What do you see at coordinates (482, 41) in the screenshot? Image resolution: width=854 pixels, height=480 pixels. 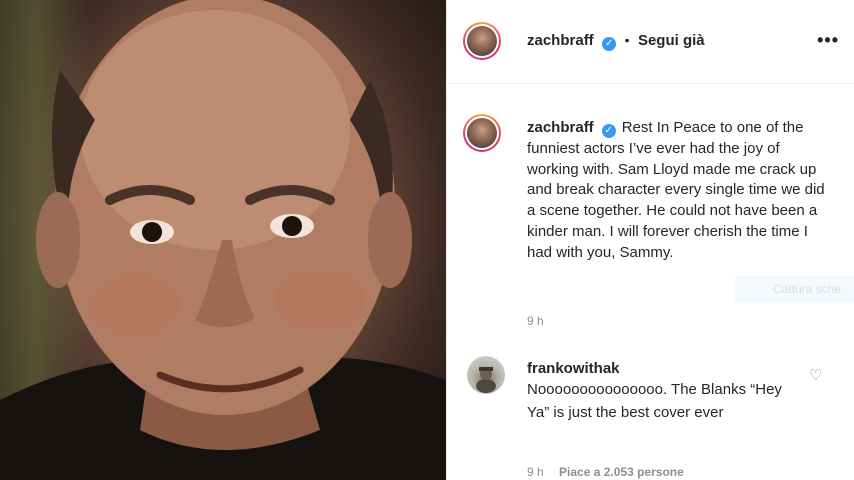 I see `author-avatar` at bounding box center [482, 41].